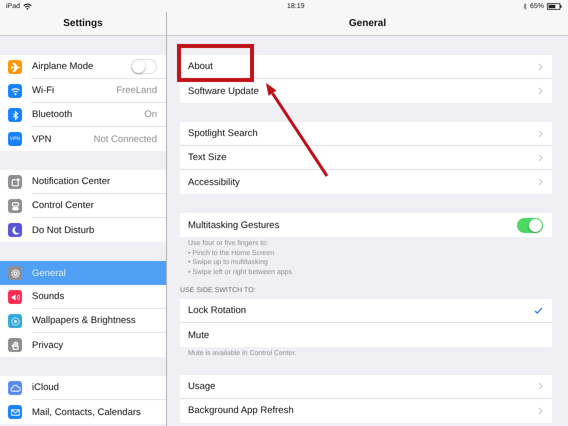 This screenshot has width=568, height=426. Describe the element at coordinates (83, 23) in the screenshot. I see `sidebar-title: Settings` at that location.